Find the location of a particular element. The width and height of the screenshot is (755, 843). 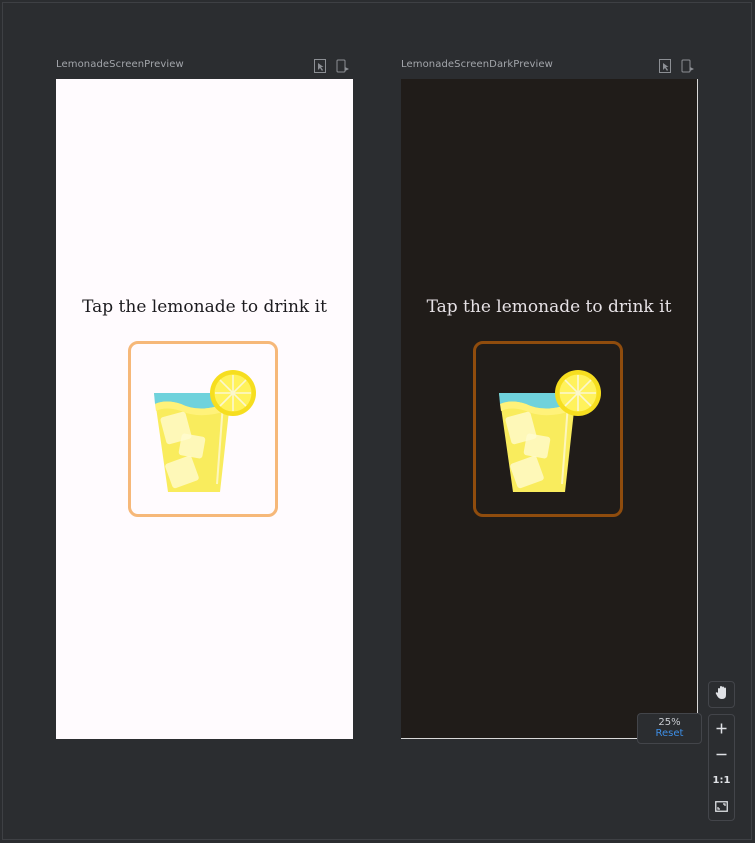

zoom-controls: 1:1 is located at coordinates (721, 767).